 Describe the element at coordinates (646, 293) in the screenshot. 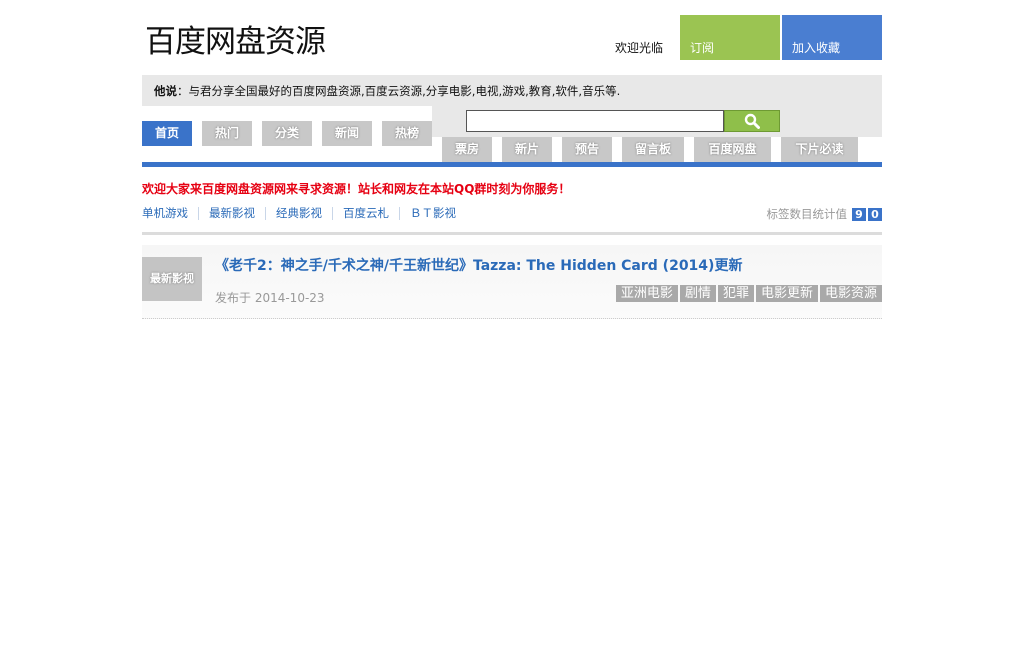

I see `post-tag: 亚洲电影` at that location.